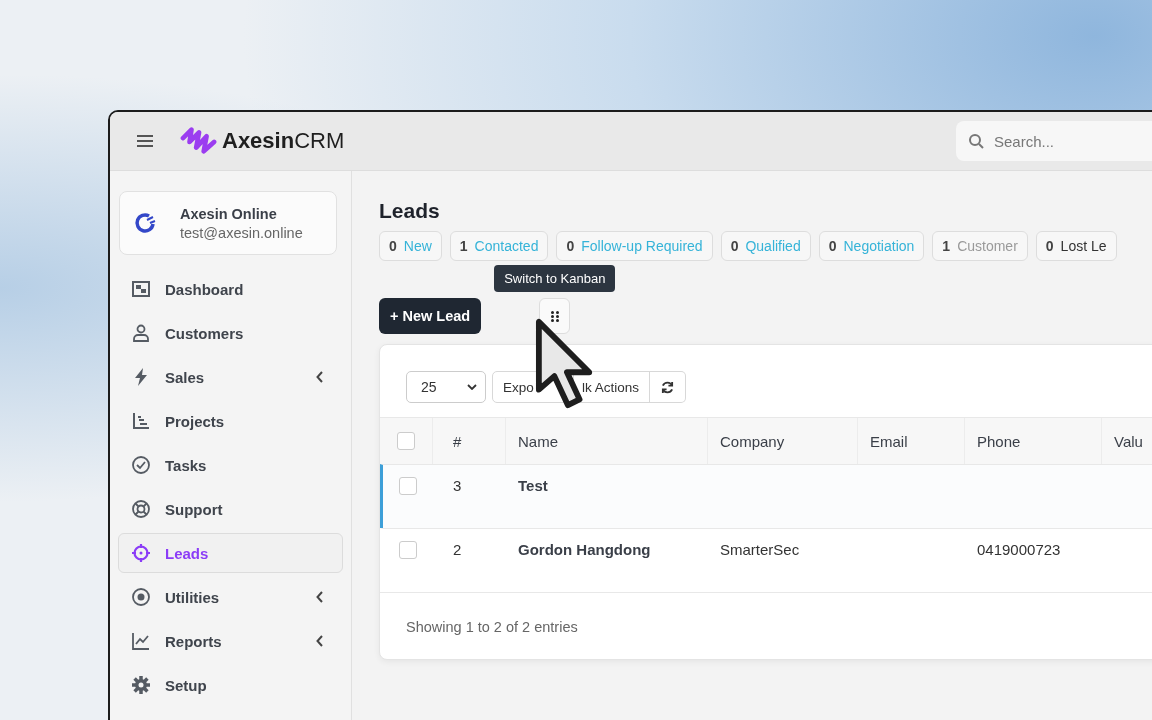 Image resolution: width=1152 pixels, height=720 pixels. I want to click on chart-bars-icon, so click(141, 421).